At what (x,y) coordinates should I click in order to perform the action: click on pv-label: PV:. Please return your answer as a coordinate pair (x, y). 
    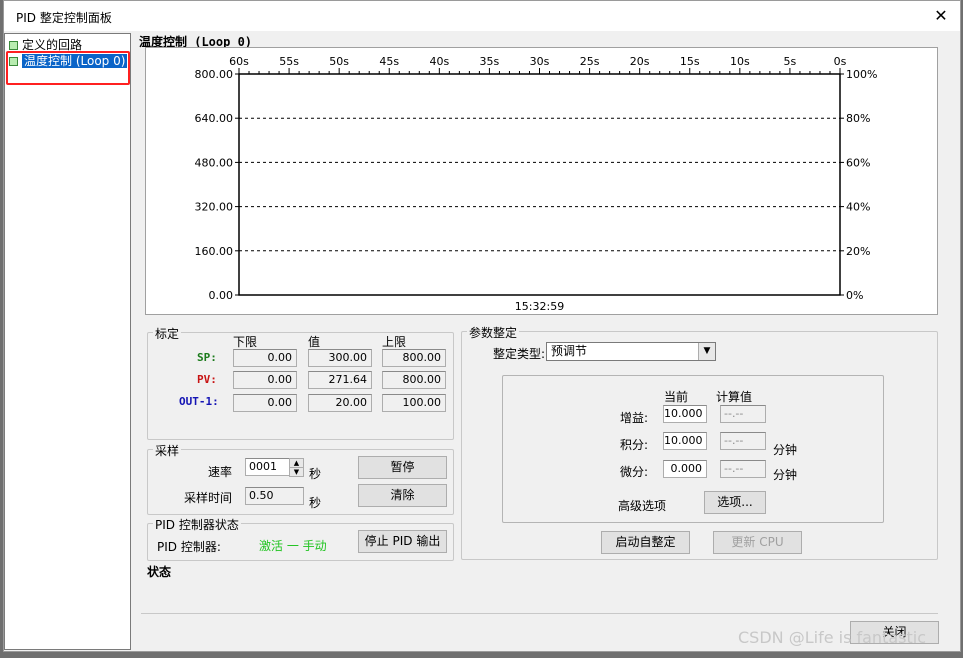
    Looking at the image, I should click on (207, 379).